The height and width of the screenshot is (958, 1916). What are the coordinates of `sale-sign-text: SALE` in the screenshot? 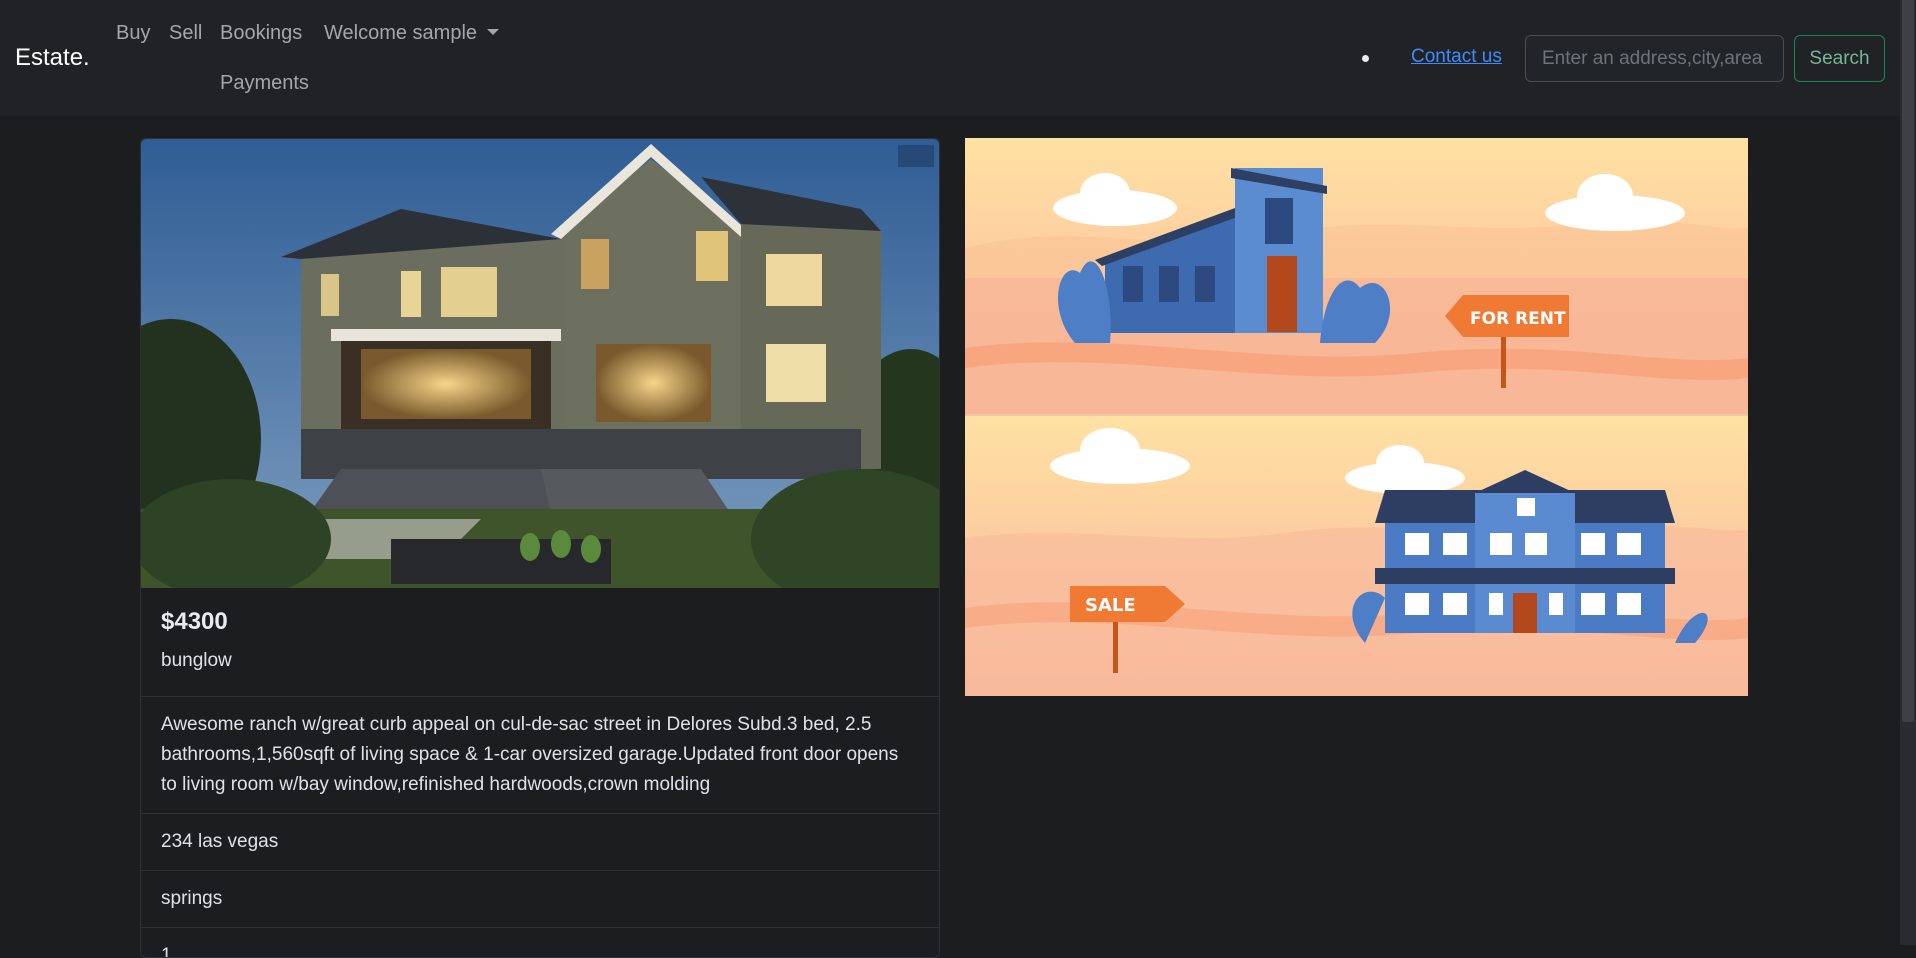 It's located at (1110, 605).